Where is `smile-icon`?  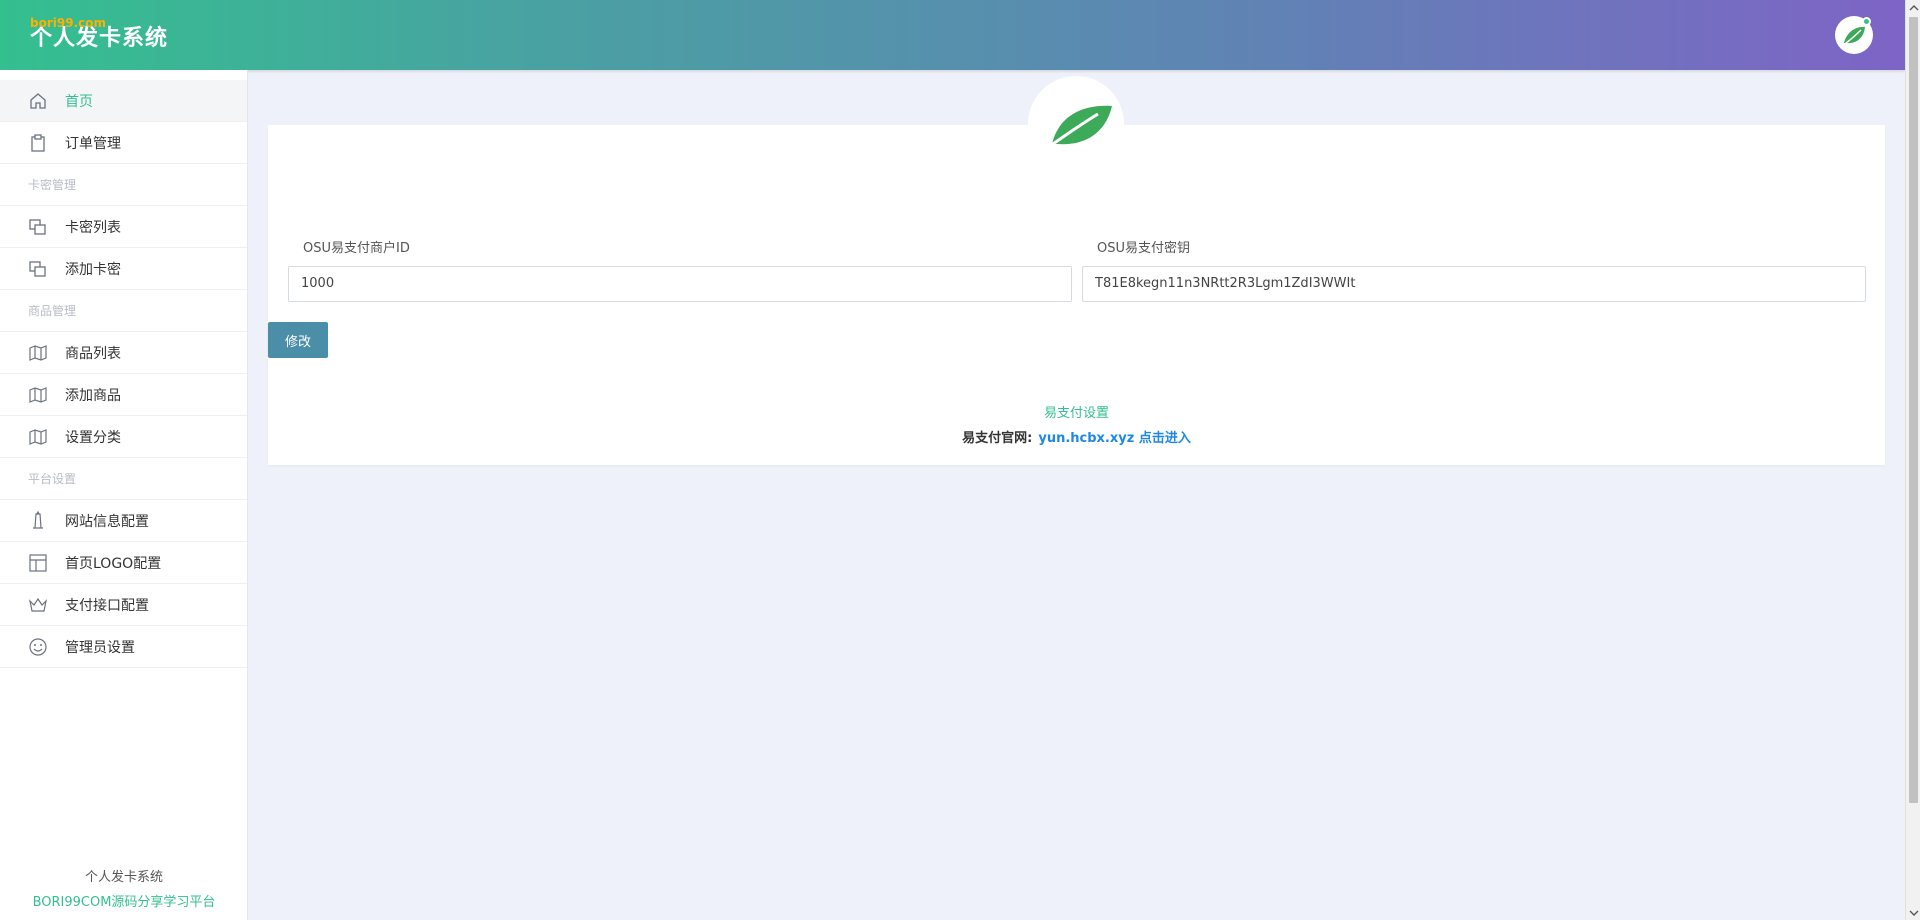 smile-icon is located at coordinates (38, 647).